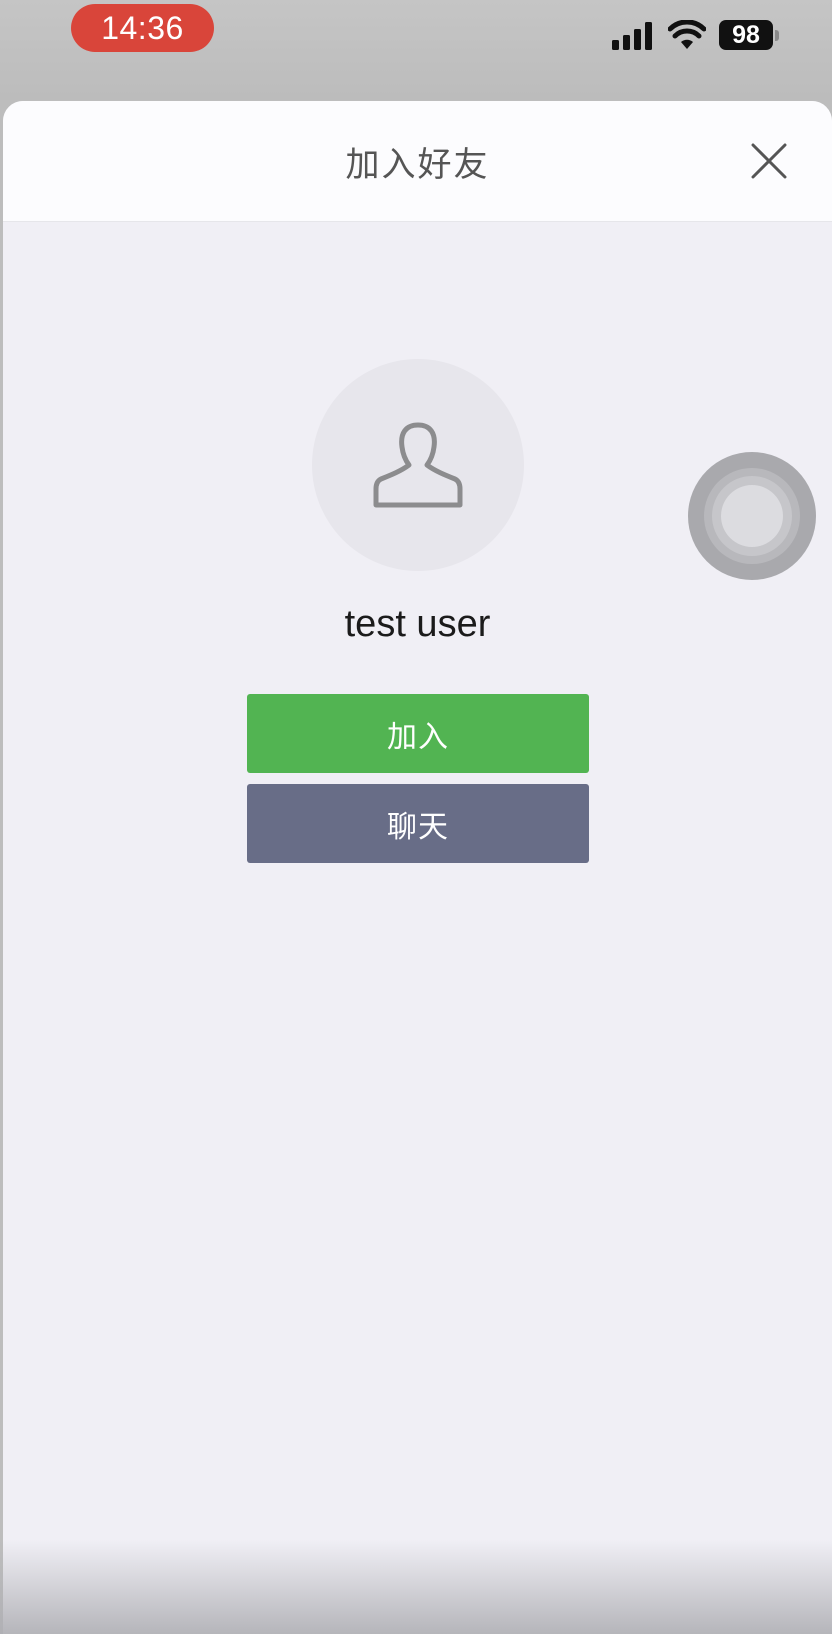 This screenshot has height=1634, width=832. What do you see at coordinates (418, 733) in the screenshot?
I see `join-button: 加入` at bounding box center [418, 733].